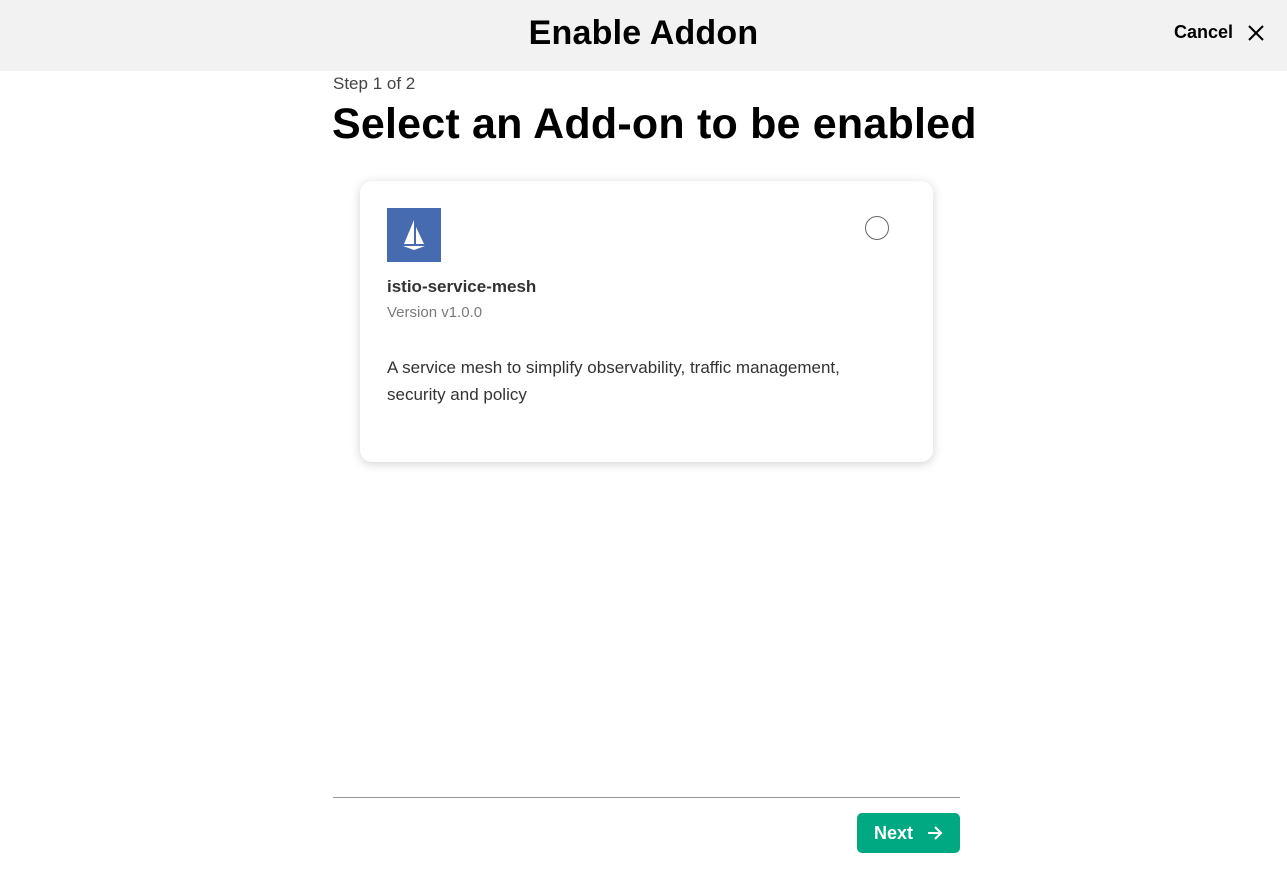 Image resolution: width=1287 pixels, height=883 pixels. I want to click on addon-name: istio-service-mesh, so click(462, 286).